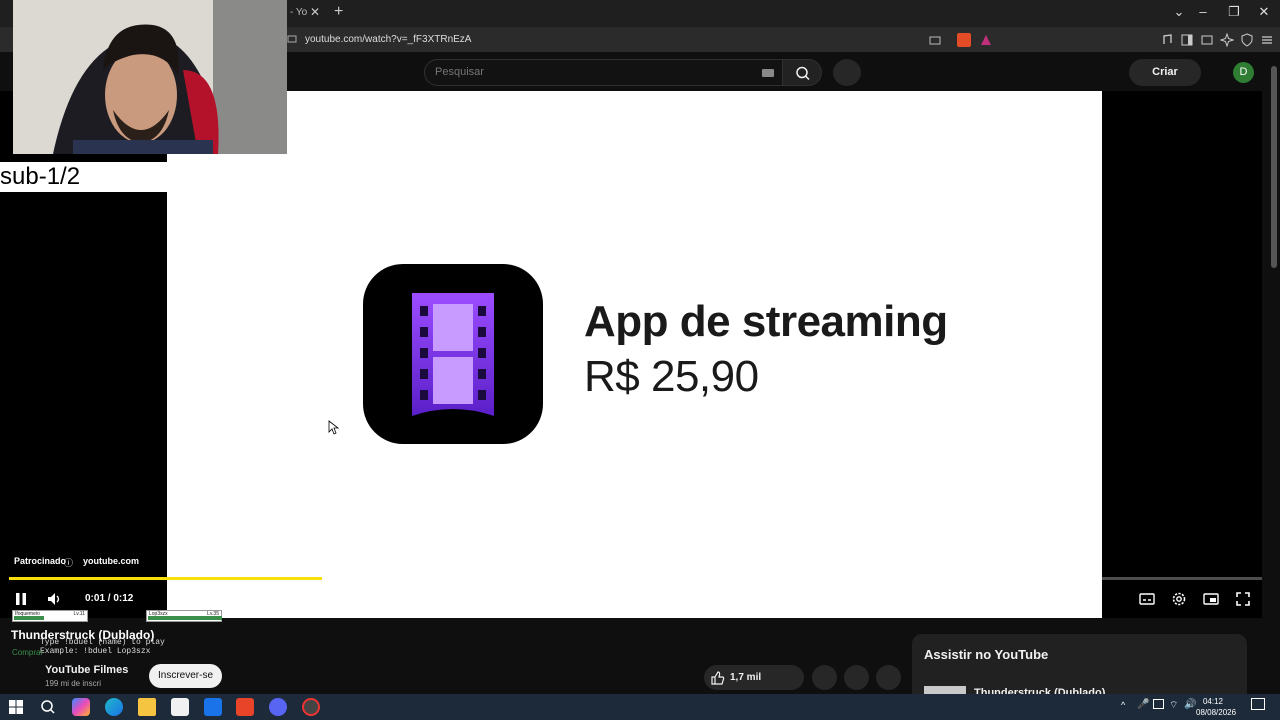 Image resolution: width=1280 pixels, height=720 pixels. What do you see at coordinates (83, 177) in the screenshot?
I see `sub-counter-overlay: sub-1/2` at bounding box center [83, 177].